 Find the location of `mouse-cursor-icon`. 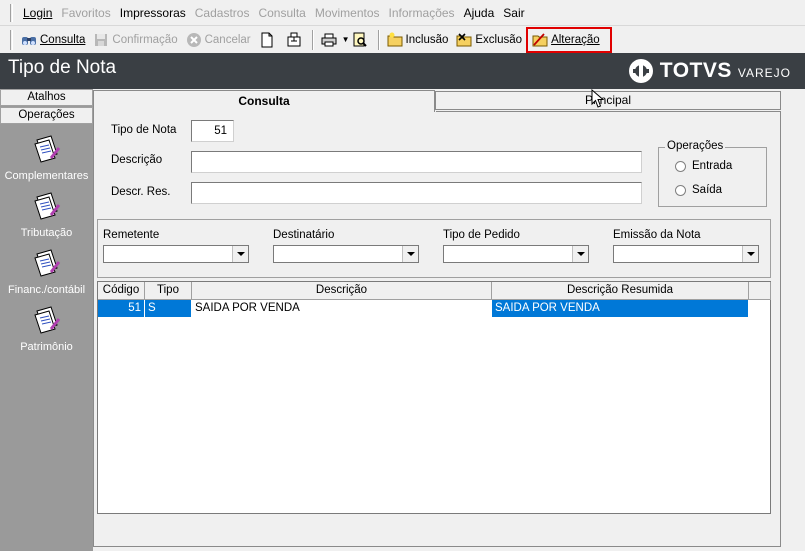

mouse-cursor-icon is located at coordinates (598, 98).